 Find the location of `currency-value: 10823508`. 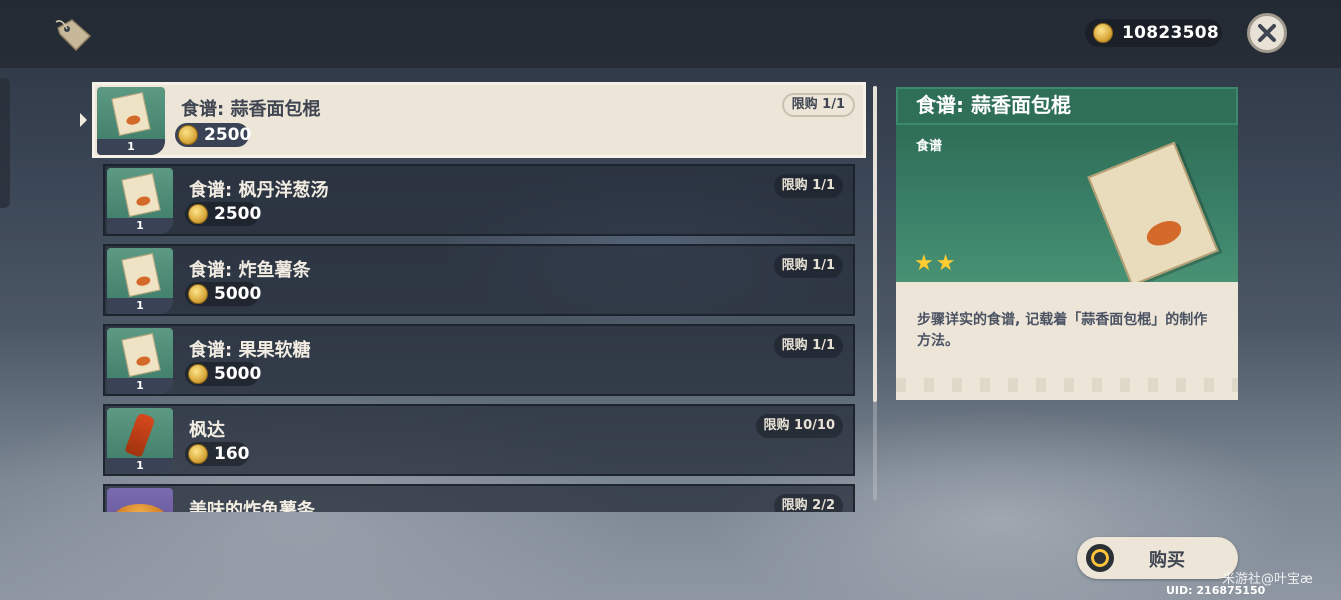

currency-value: 10823508 is located at coordinates (1171, 33).